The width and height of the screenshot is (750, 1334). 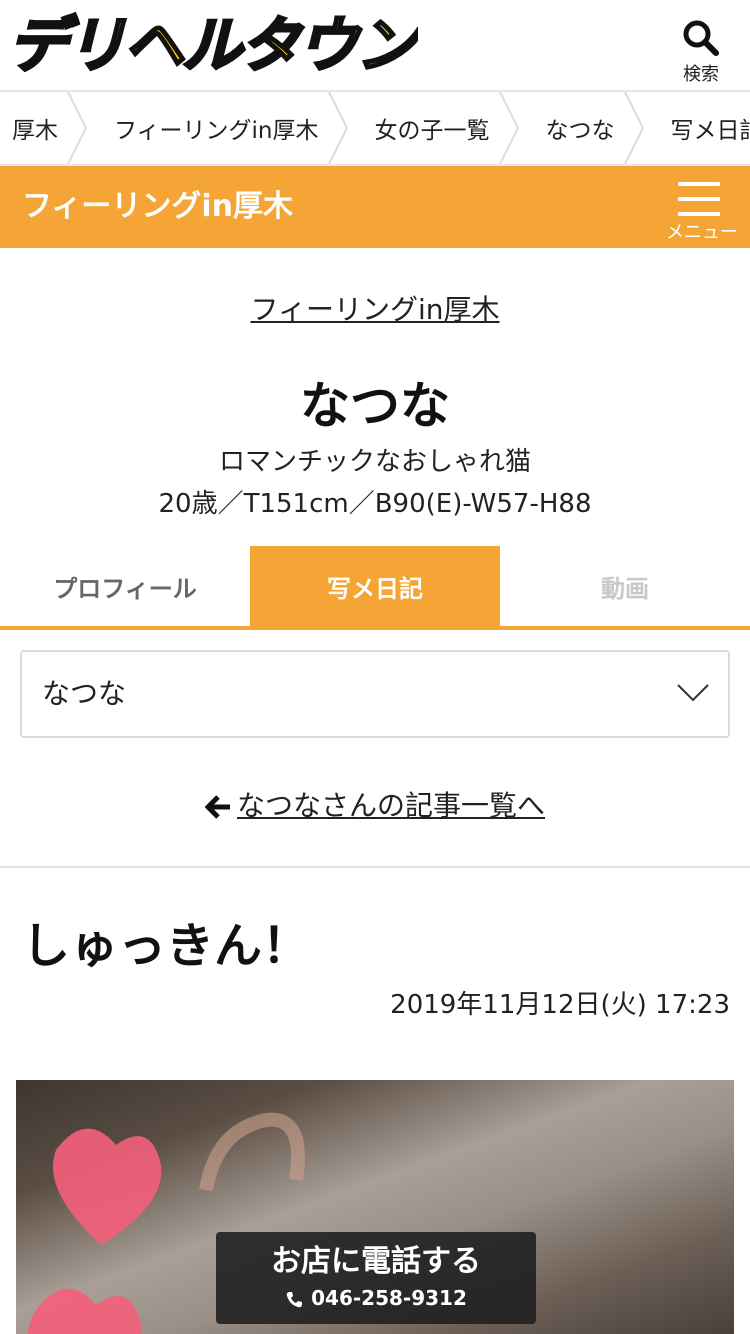 I want to click on shop-link-container: フィーリングin厚木, so click(x=375, y=308).